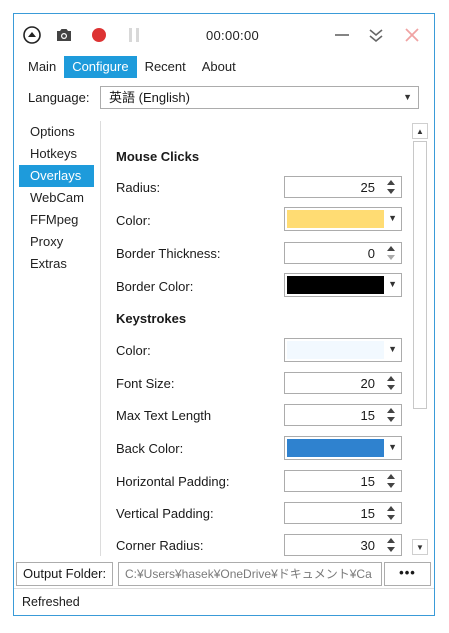  I want to click on corner-radius-stepper: 30, so click(343, 545).